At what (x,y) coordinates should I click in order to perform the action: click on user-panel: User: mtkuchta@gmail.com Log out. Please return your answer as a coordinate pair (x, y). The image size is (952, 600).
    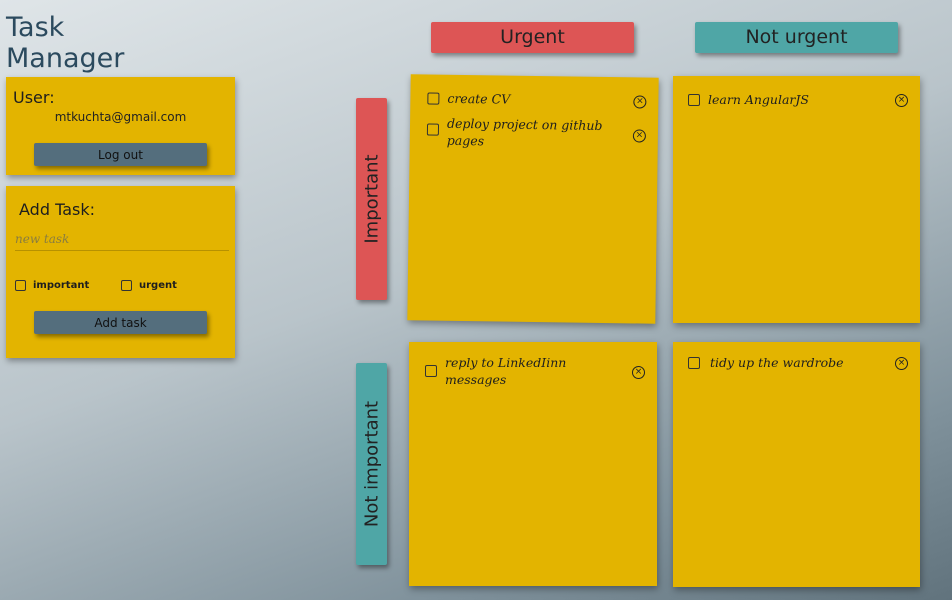
    Looking at the image, I should click on (120, 126).